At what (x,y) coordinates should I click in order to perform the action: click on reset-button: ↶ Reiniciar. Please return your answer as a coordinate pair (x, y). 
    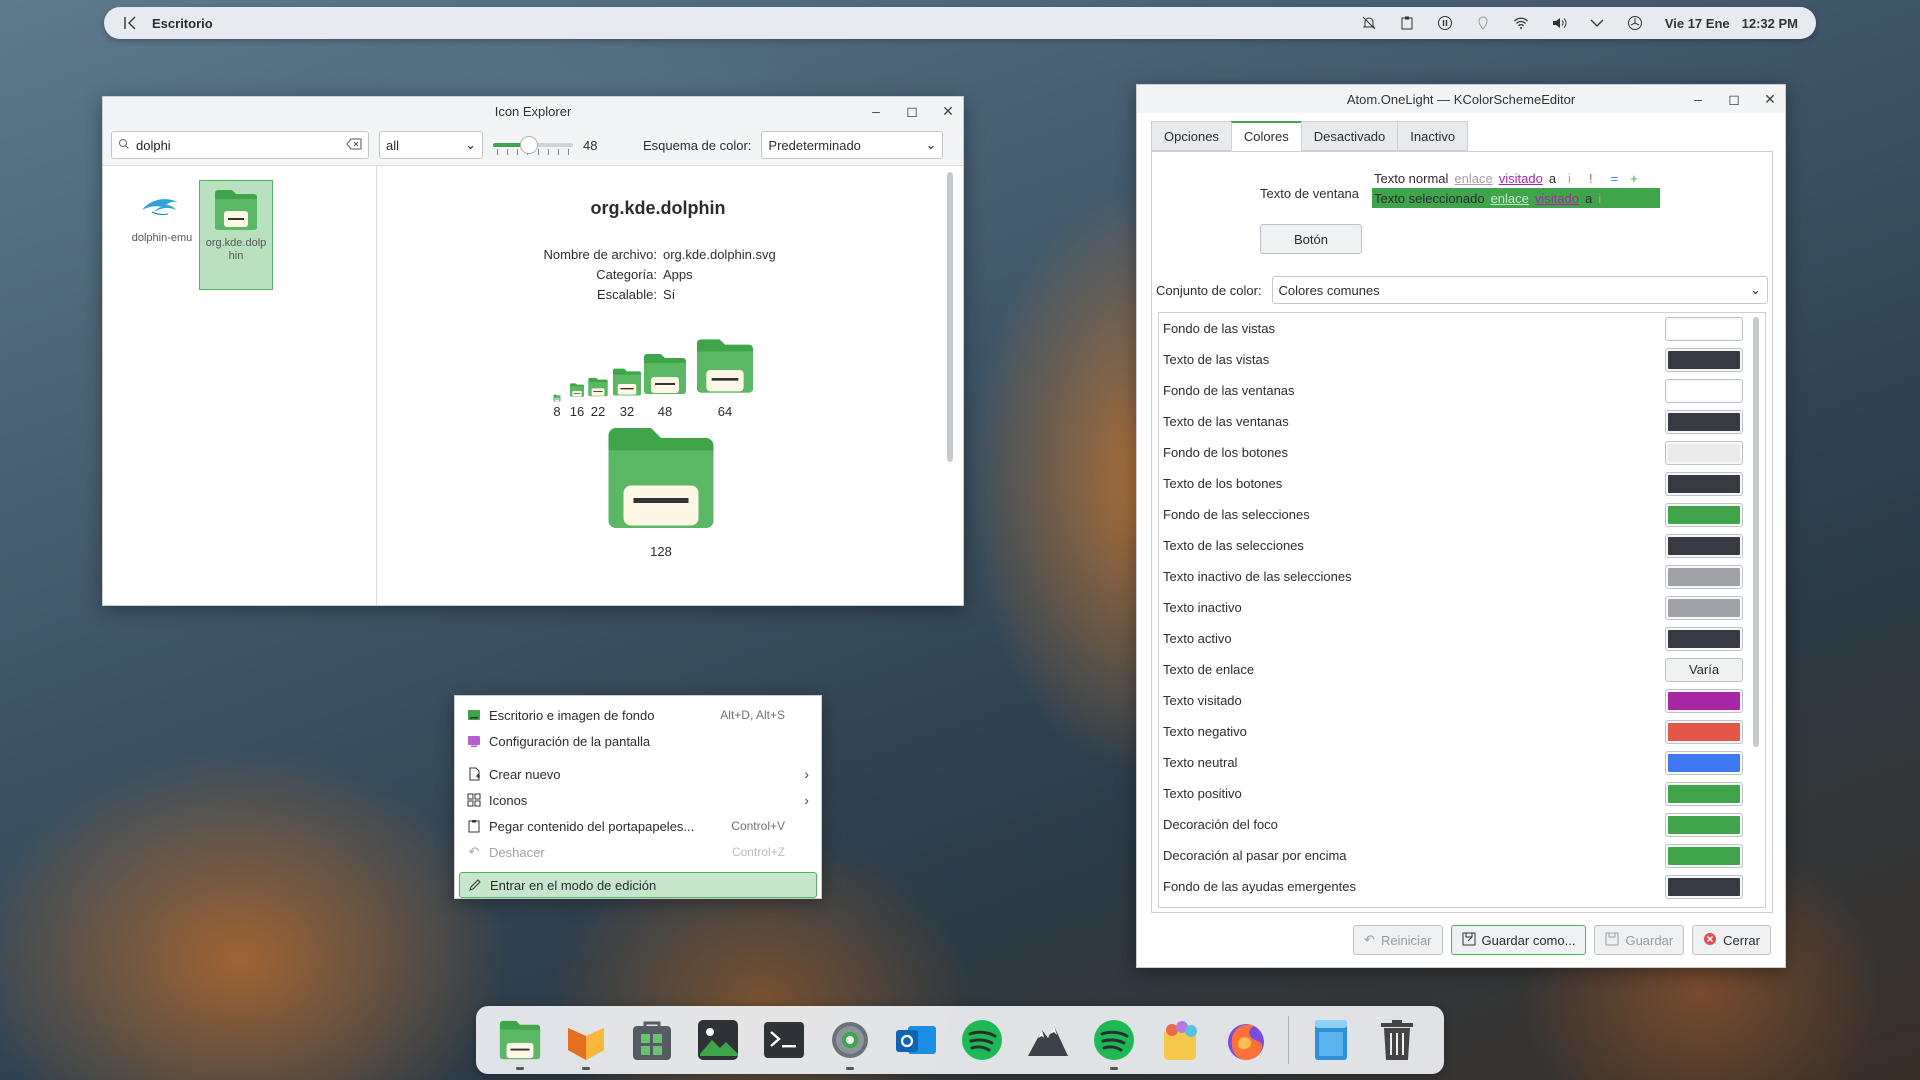
    Looking at the image, I should click on (1398, 940).